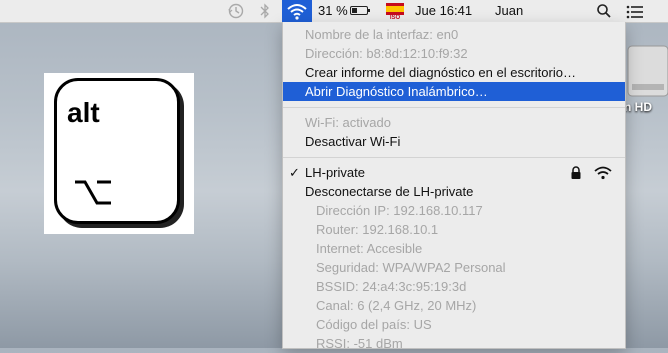 The image size is (668, 353). Describe the element at coordinates (348, 122) in the screenshot. I see `wifi-status-item: Wi-Fi: activado` at that location.